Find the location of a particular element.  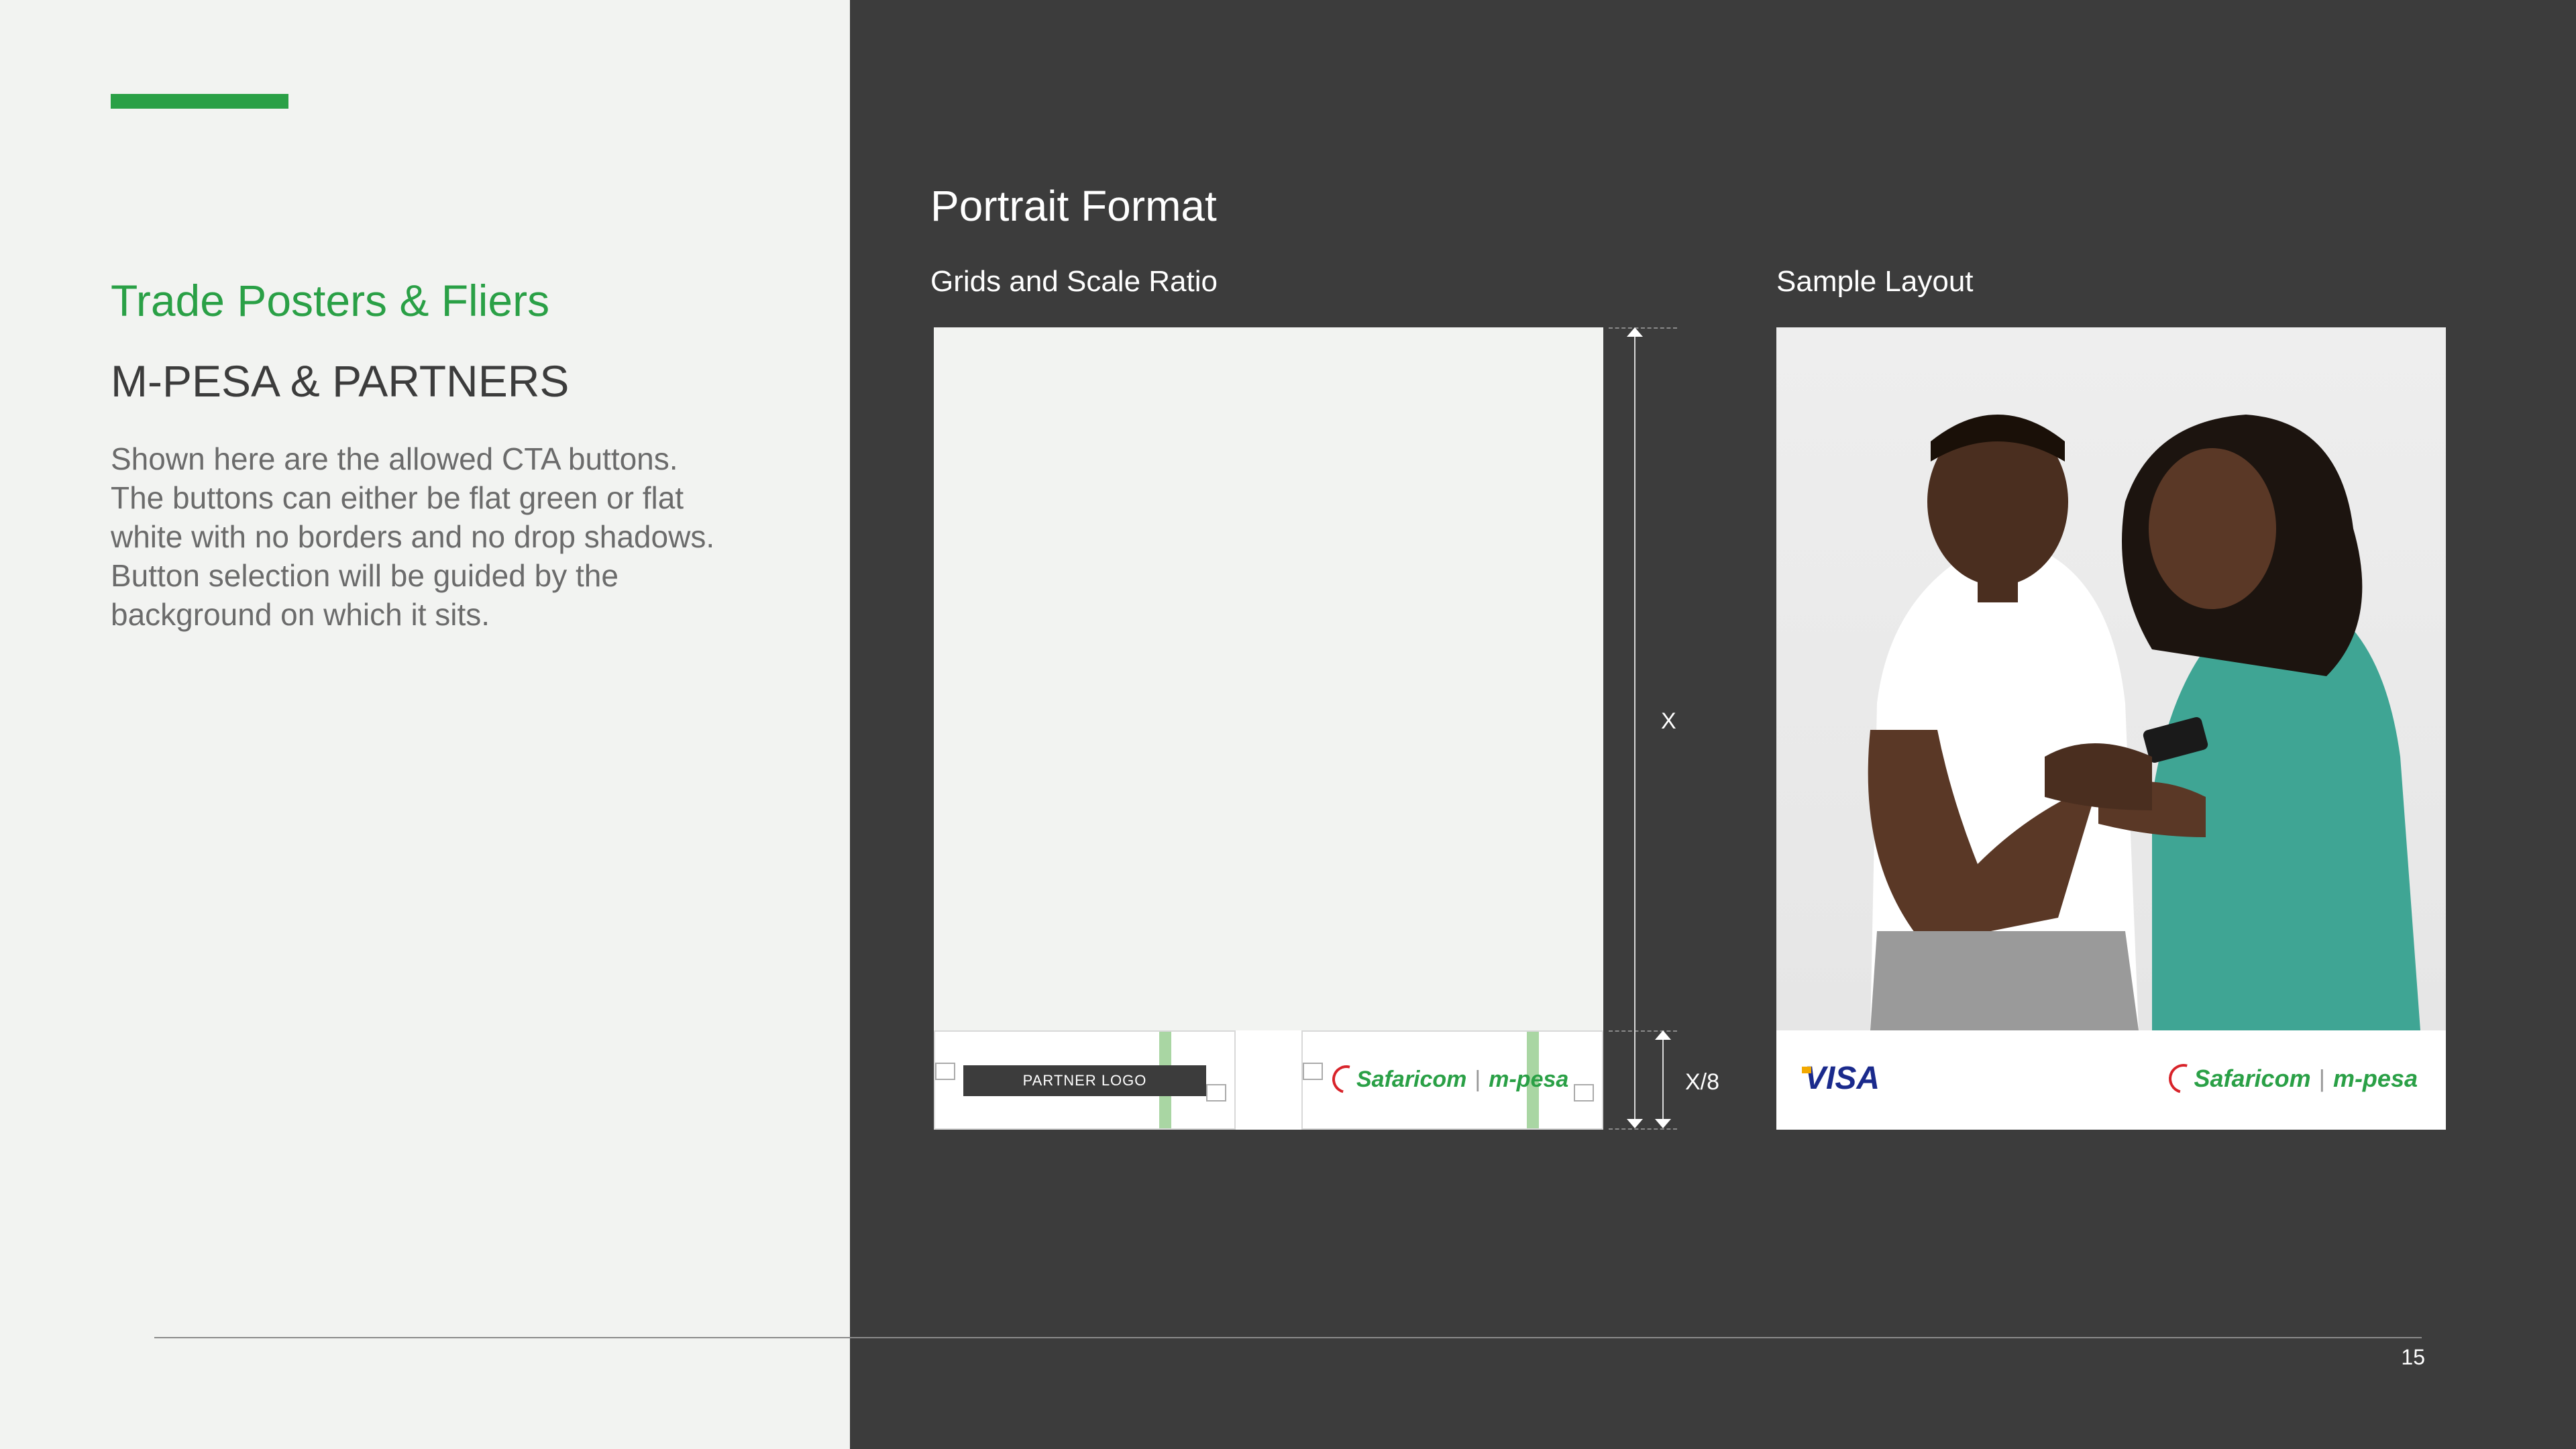

footer-left-block: PARTNER LOGO is located at coordinates (1085, 1080).